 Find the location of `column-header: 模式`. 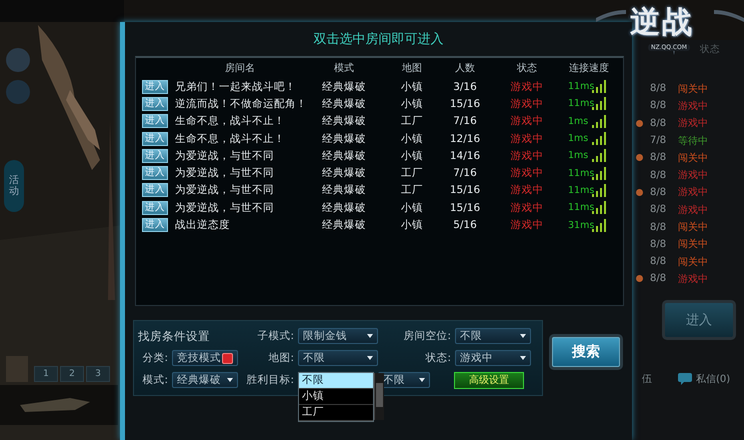

column-header: 模式 is located at coordinates (344, 68).